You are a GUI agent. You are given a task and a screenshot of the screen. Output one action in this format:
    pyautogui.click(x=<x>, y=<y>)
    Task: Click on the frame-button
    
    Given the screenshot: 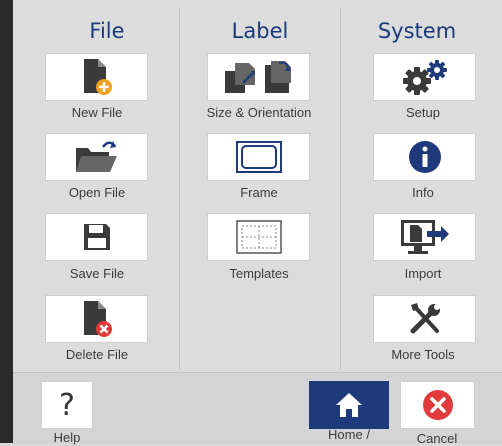 What is the action you would take?
    pyautogui.click(x=258, y=157)
    